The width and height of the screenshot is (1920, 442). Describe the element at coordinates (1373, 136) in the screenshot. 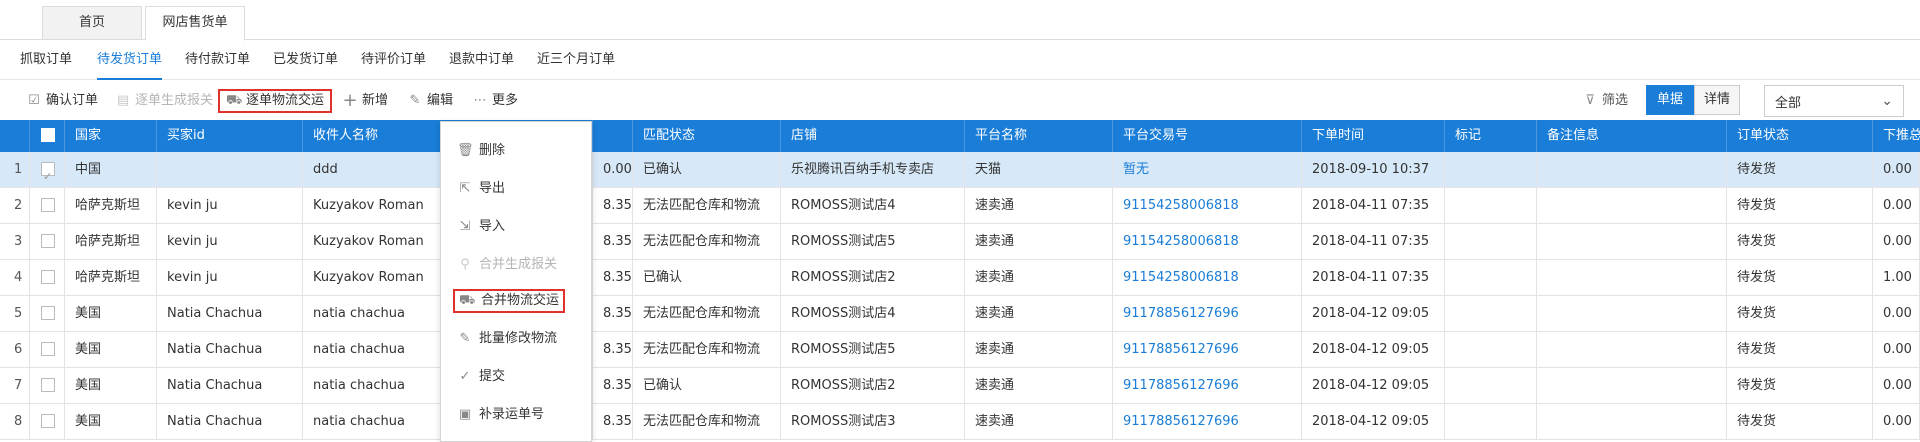

I see `header-order-time: 下单时间` at that location.